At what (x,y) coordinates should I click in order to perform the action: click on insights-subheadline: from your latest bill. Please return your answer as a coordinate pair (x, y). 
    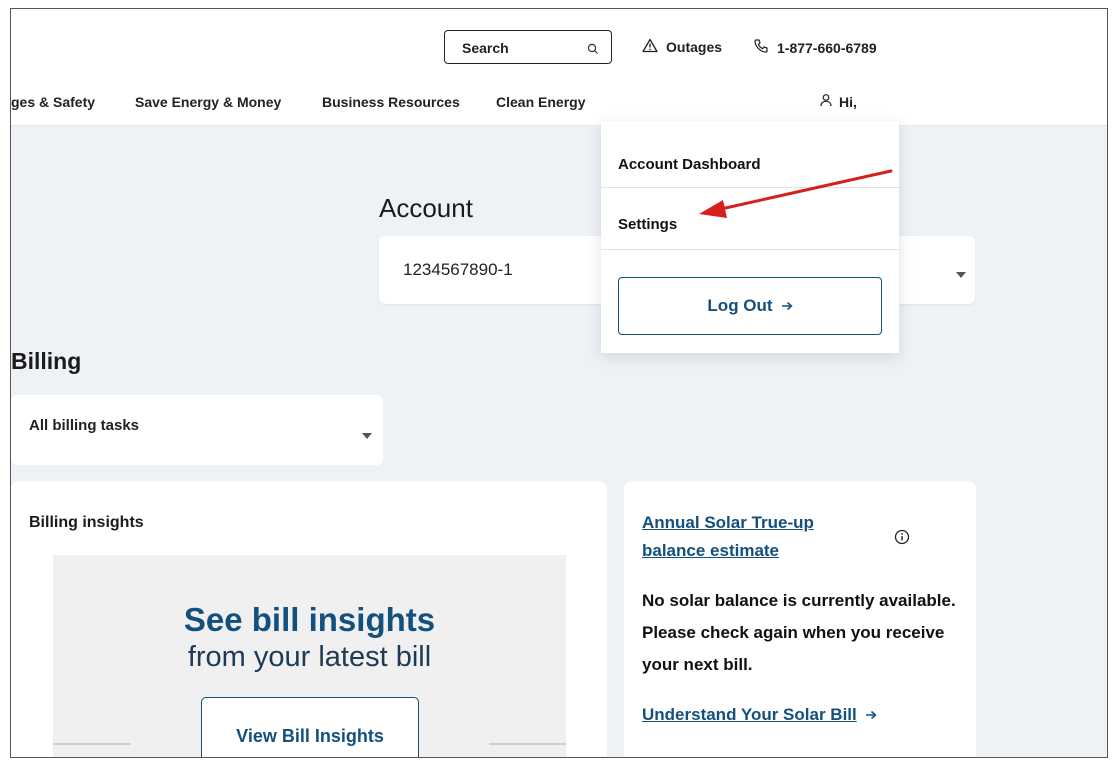
    Looking at the image, I should click on (309, 657).